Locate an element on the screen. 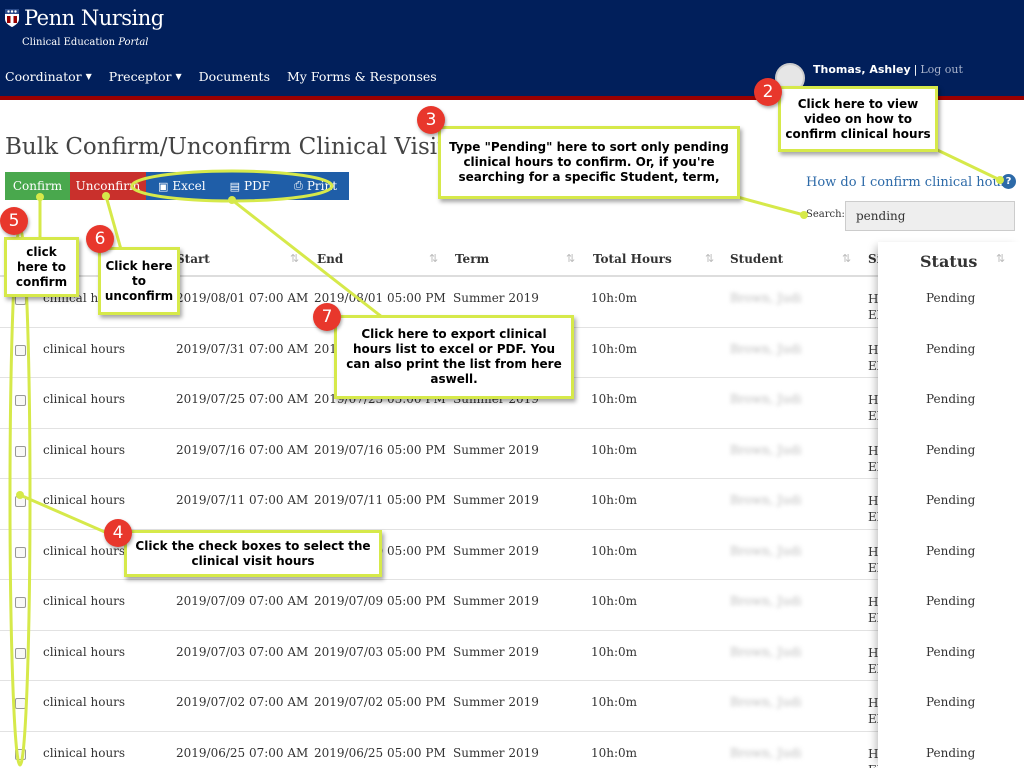  logout-link: Log out is located at coordinates (941, 69).